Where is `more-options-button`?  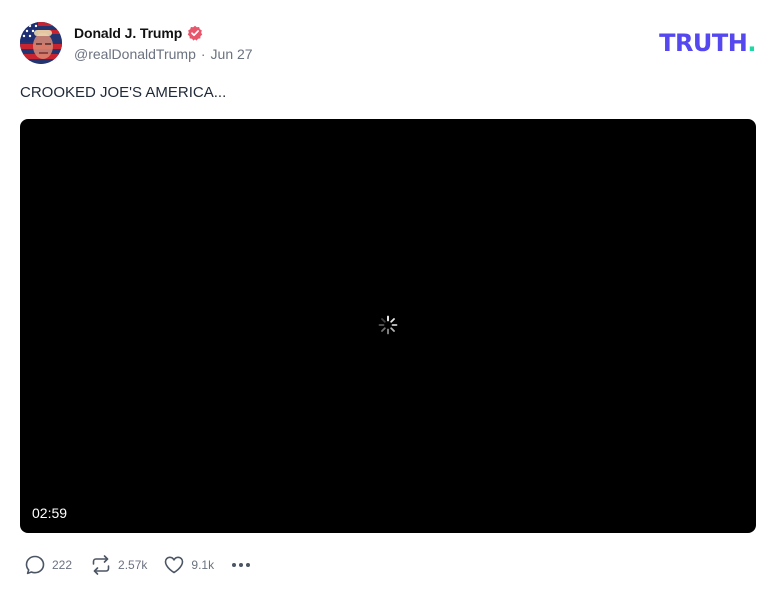 more-options-button is located at coordinates (241, 565).